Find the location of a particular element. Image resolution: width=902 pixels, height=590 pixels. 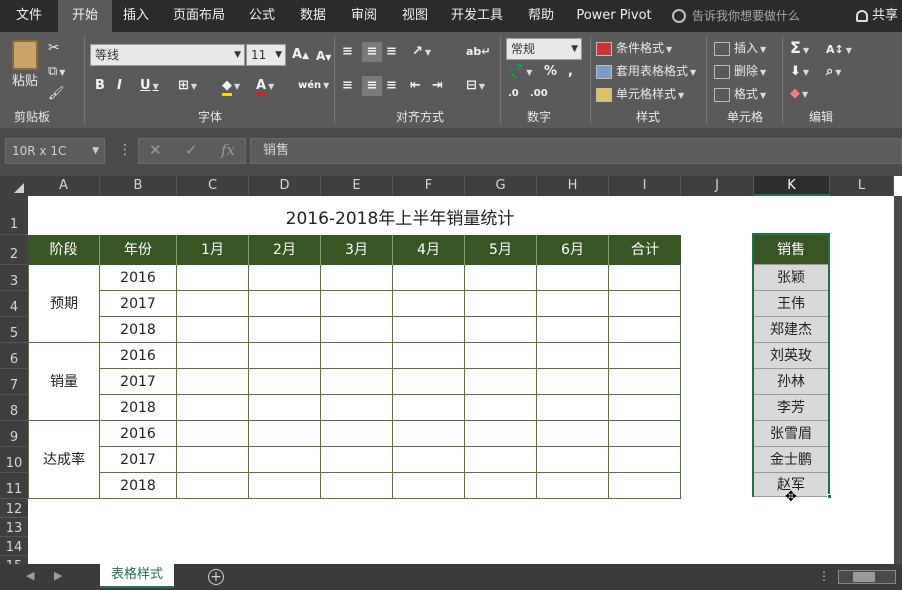

row-header-4: 4 is located at coordinates (14, 304).